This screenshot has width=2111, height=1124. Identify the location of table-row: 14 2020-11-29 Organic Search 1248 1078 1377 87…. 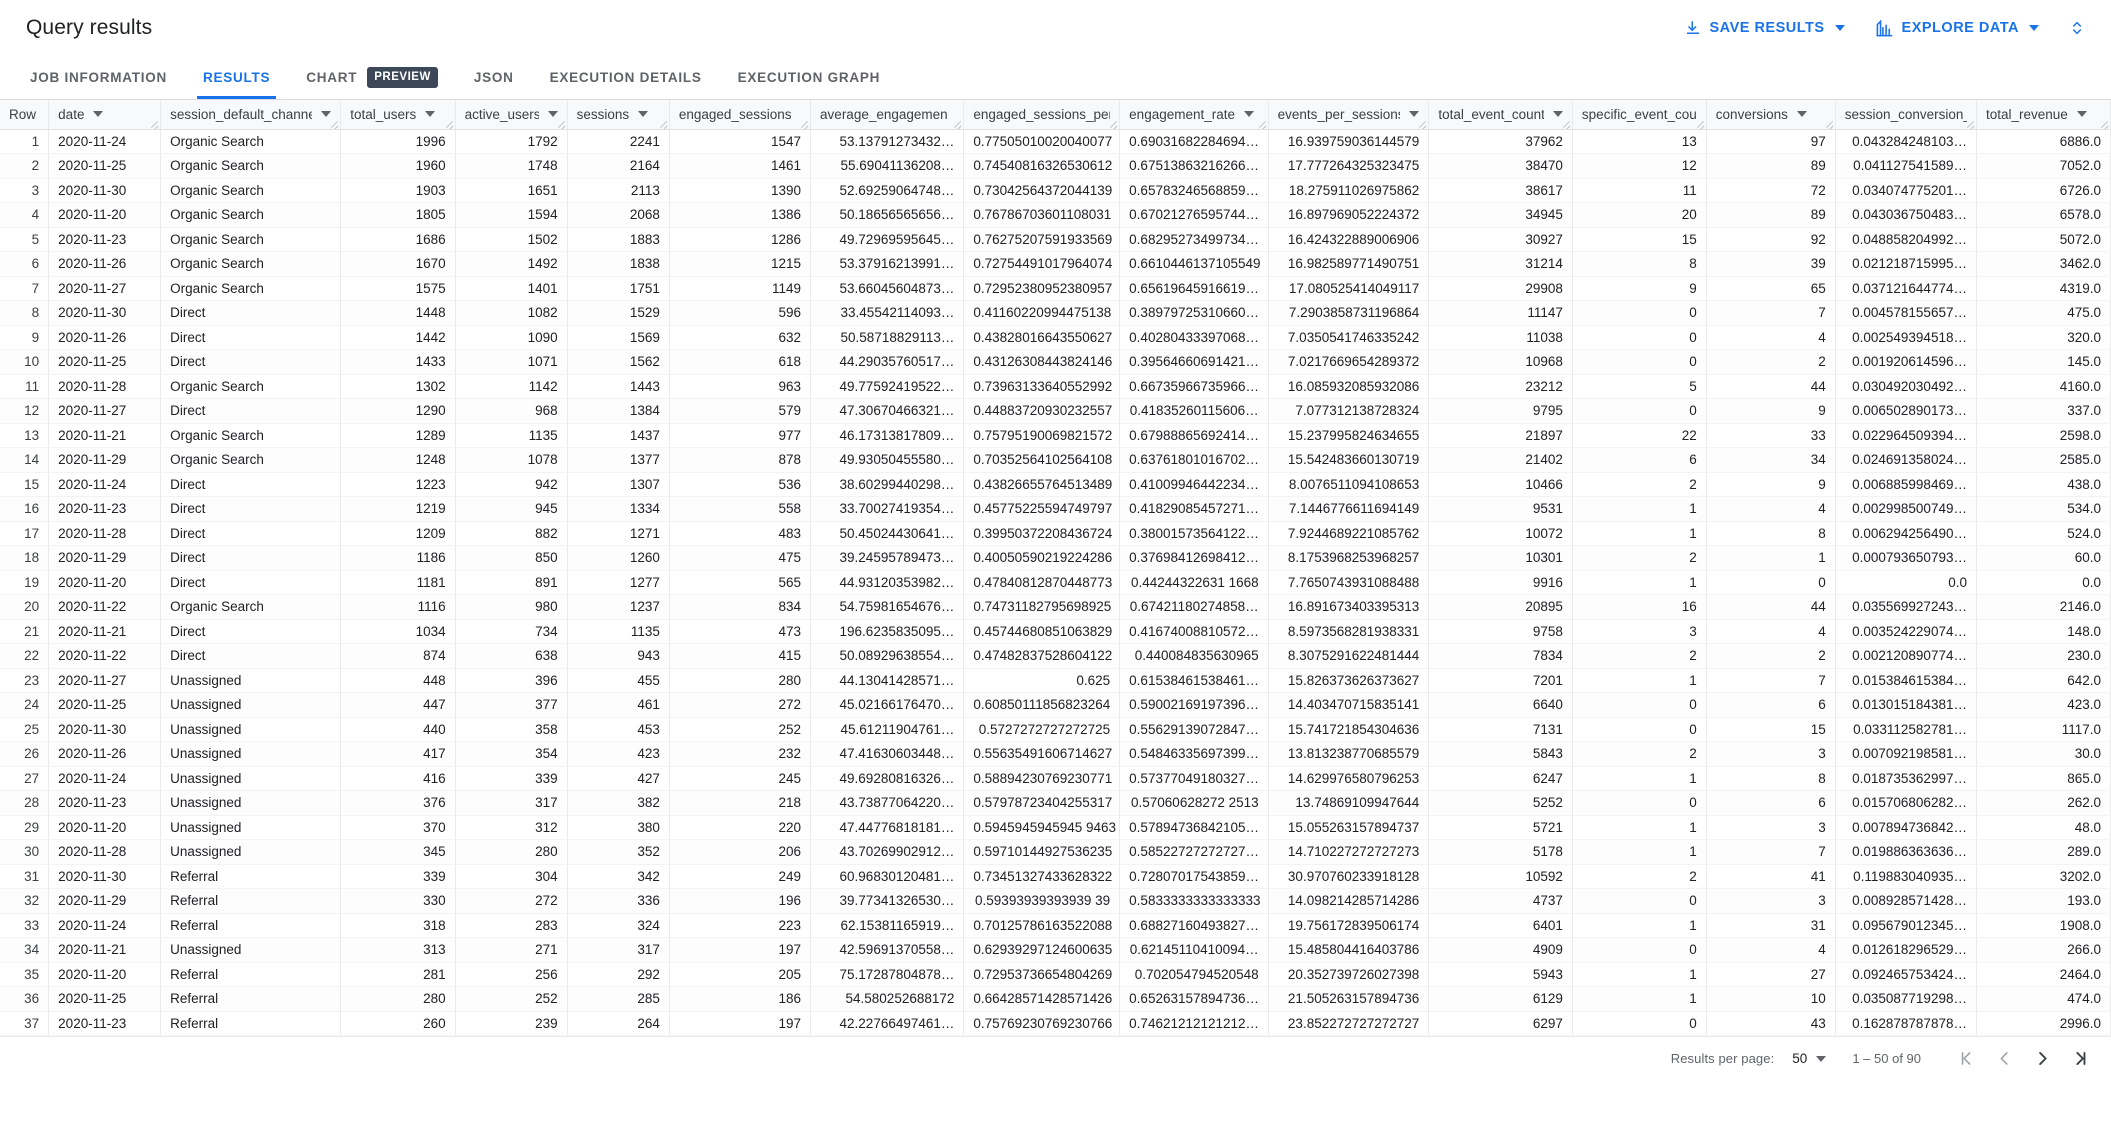
(1055, 460).